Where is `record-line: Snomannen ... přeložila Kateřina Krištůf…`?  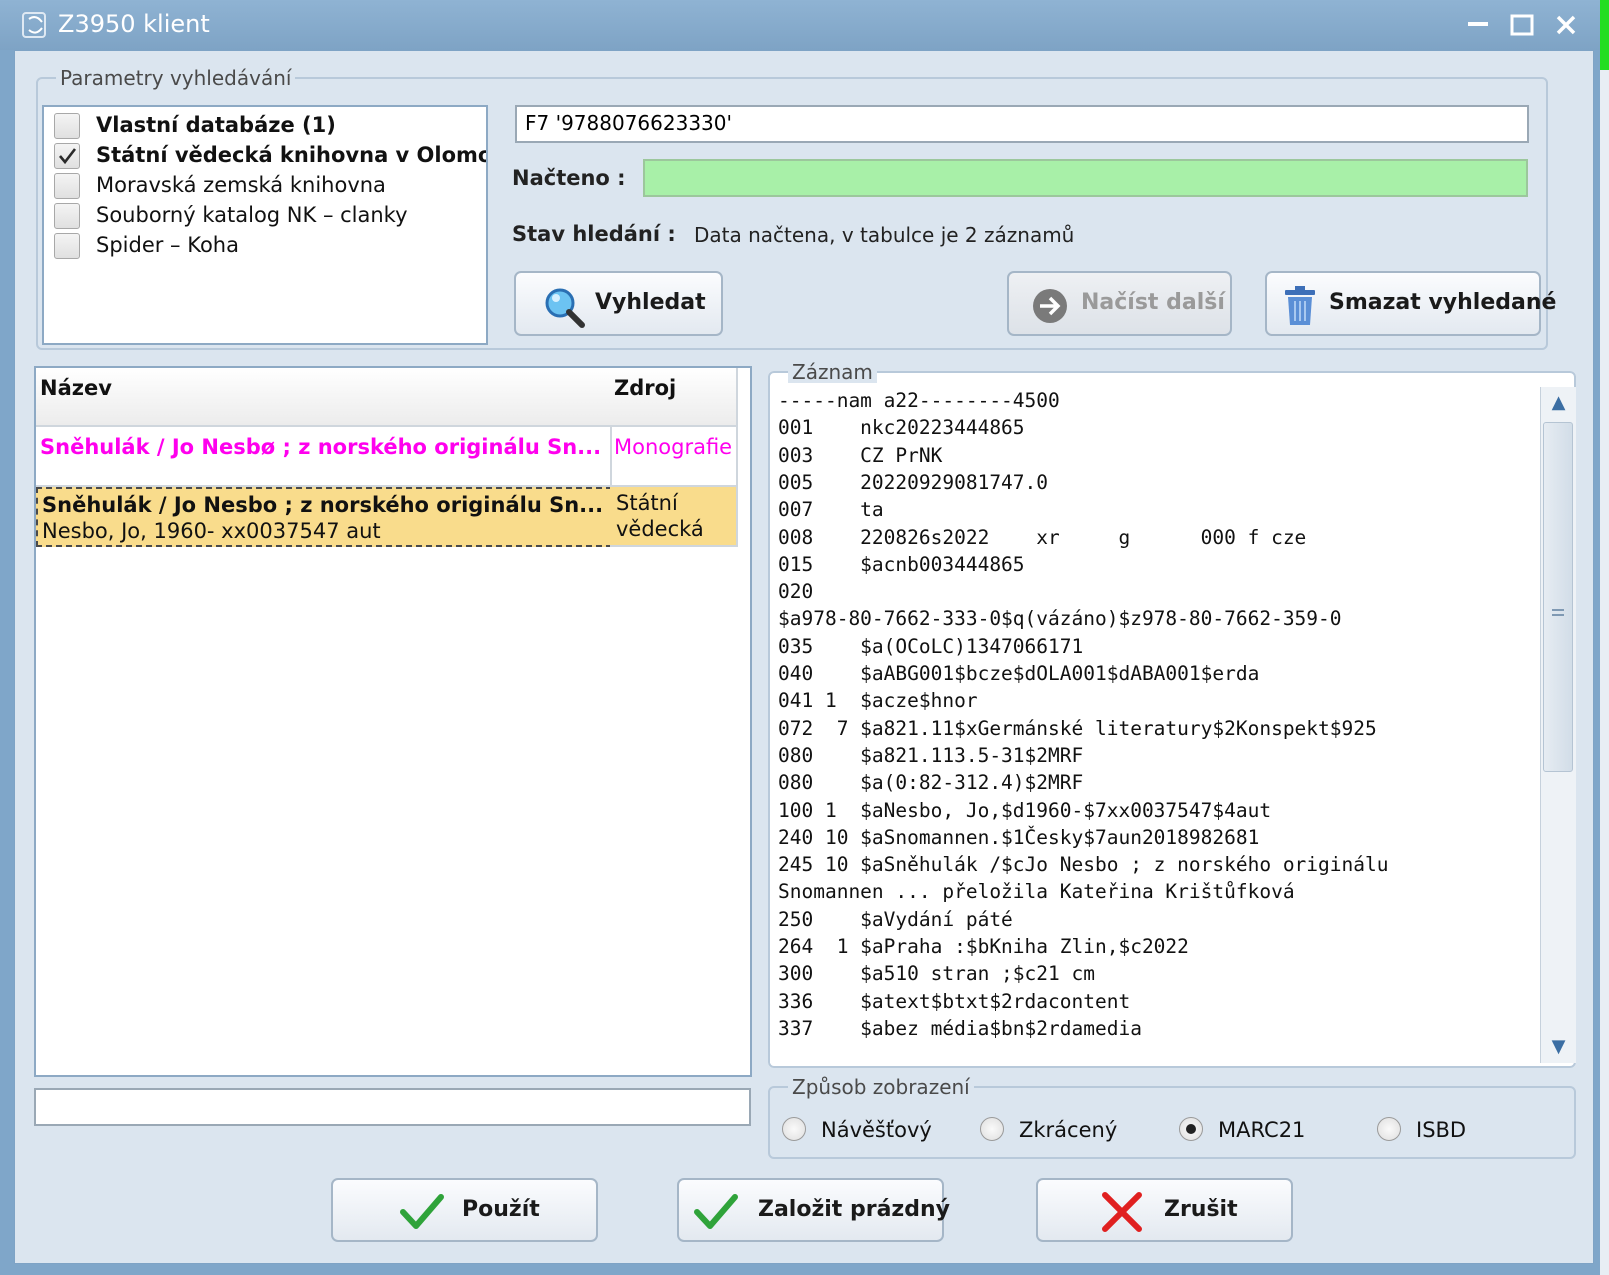 record-line: Snomannen ... přeložila Kateřina Krištůf… is located at coordinates (1036, 892).